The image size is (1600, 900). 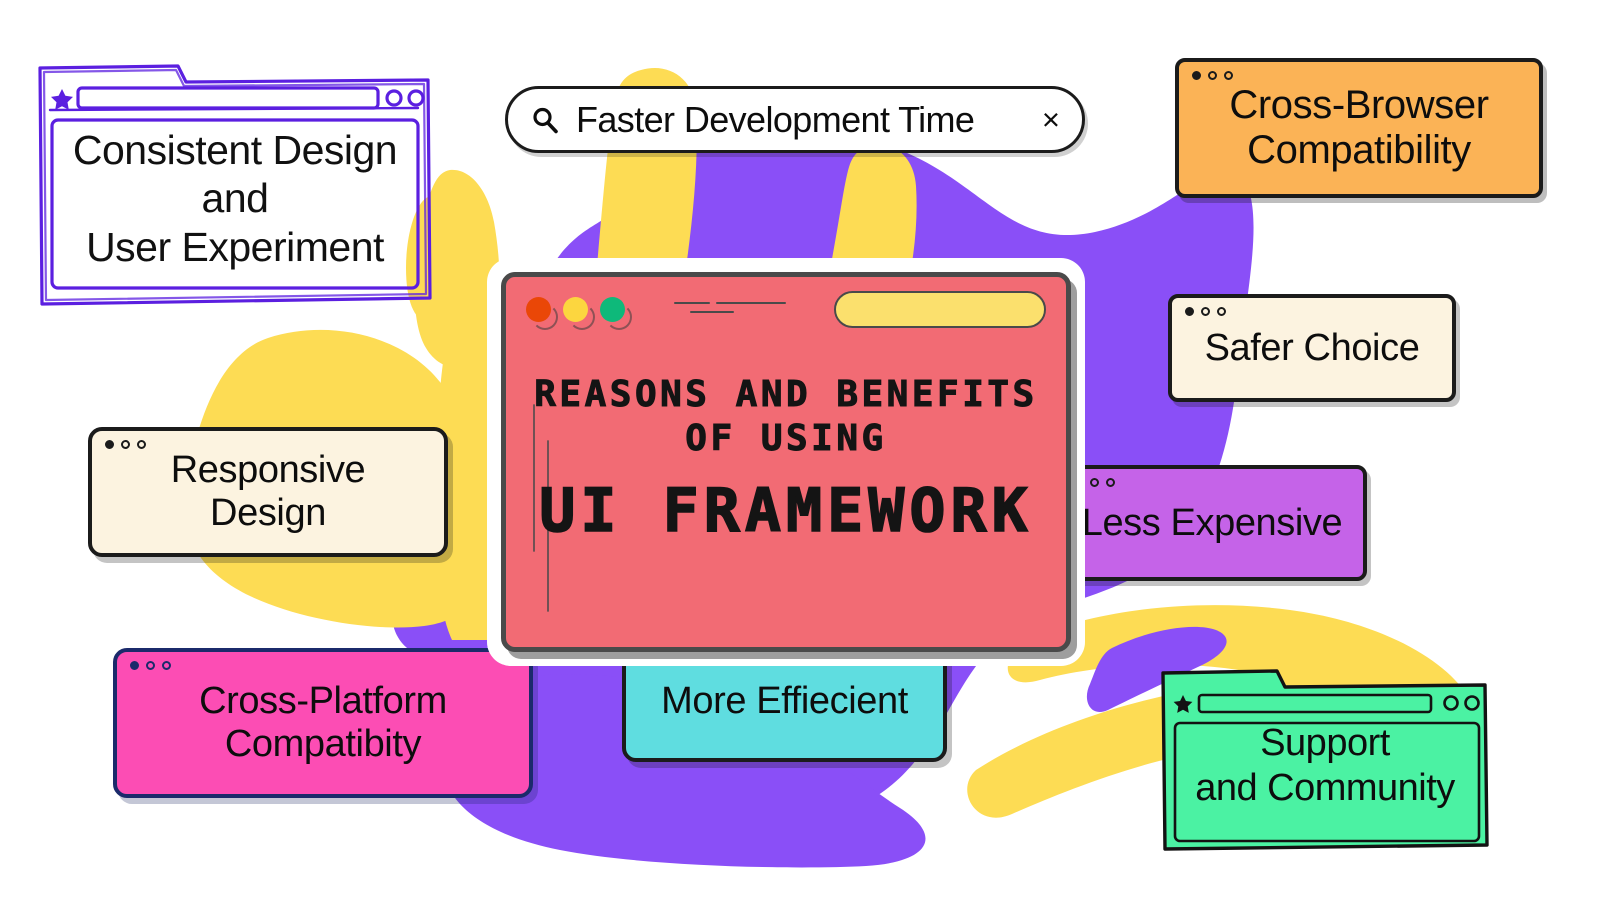 I want to click on card-less-expensive: Less Expensive, so click(x=1212, y=523).